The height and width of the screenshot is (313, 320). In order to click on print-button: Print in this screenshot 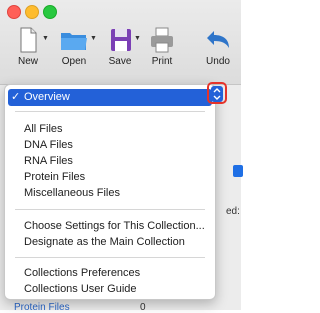, I will do `click(162, 46)`.